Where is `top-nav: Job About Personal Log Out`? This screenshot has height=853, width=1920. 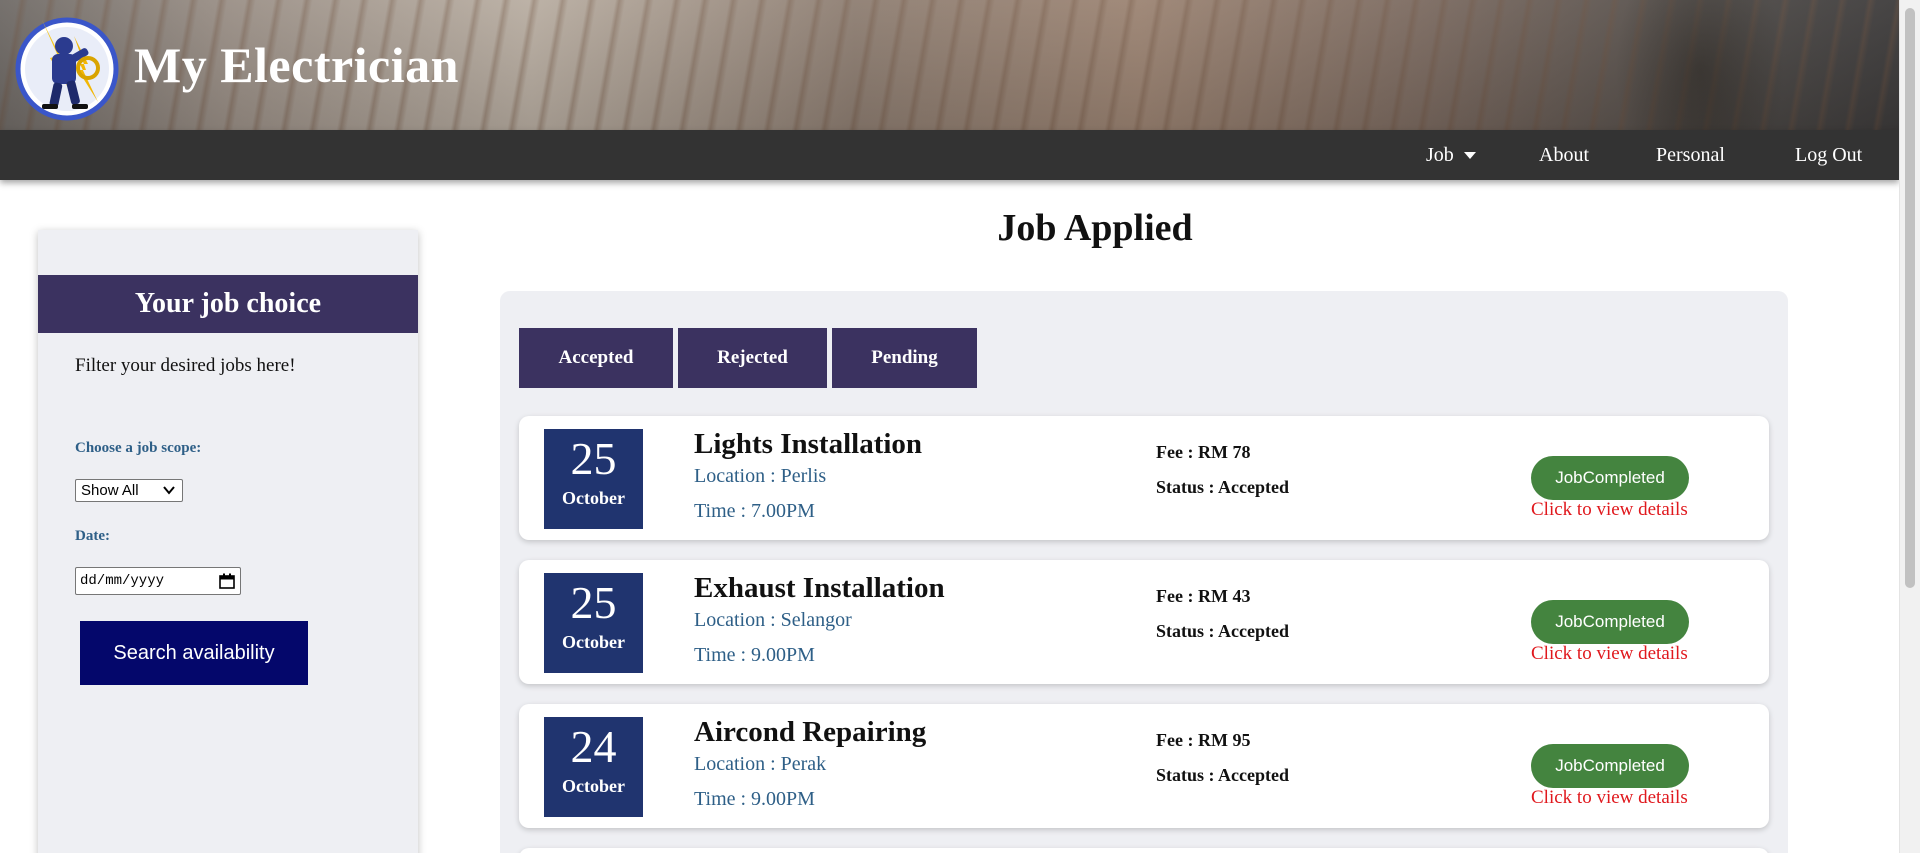 top-nav: Job About Personal Log Out is located at coordinates (949, 155).